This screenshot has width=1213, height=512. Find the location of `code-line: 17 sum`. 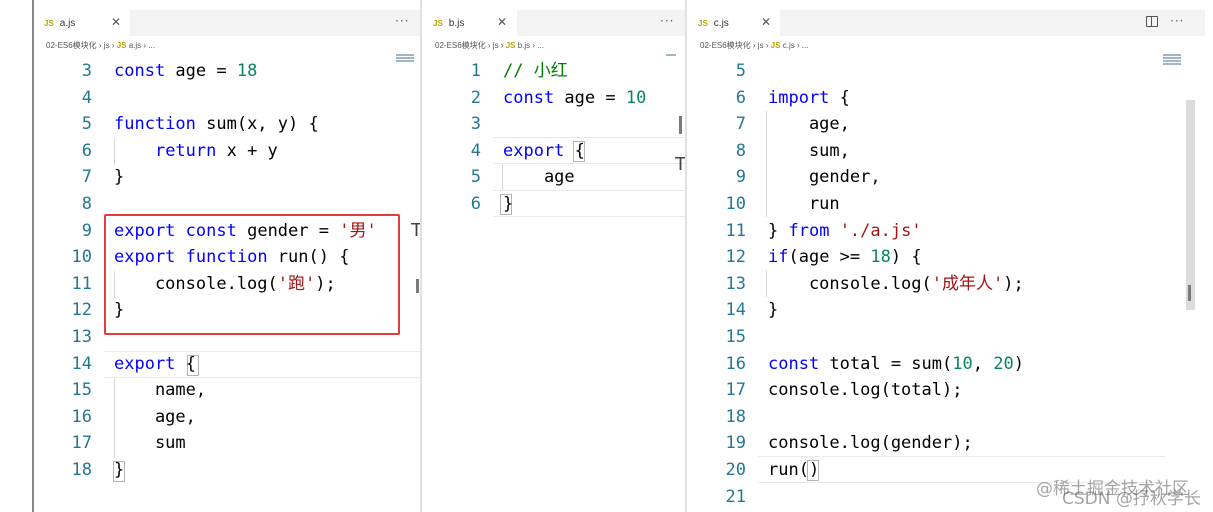

code-line: 17 sum is located at coordinates (227, 443).